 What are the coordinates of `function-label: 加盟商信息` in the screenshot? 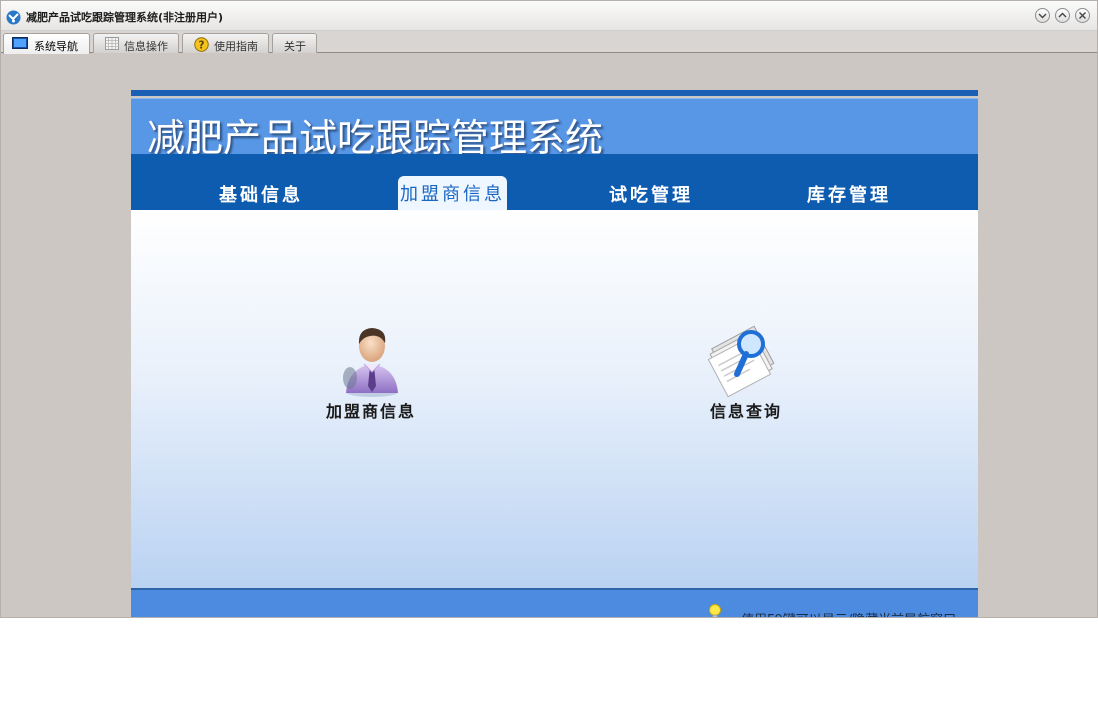 It's located at (370, 411).